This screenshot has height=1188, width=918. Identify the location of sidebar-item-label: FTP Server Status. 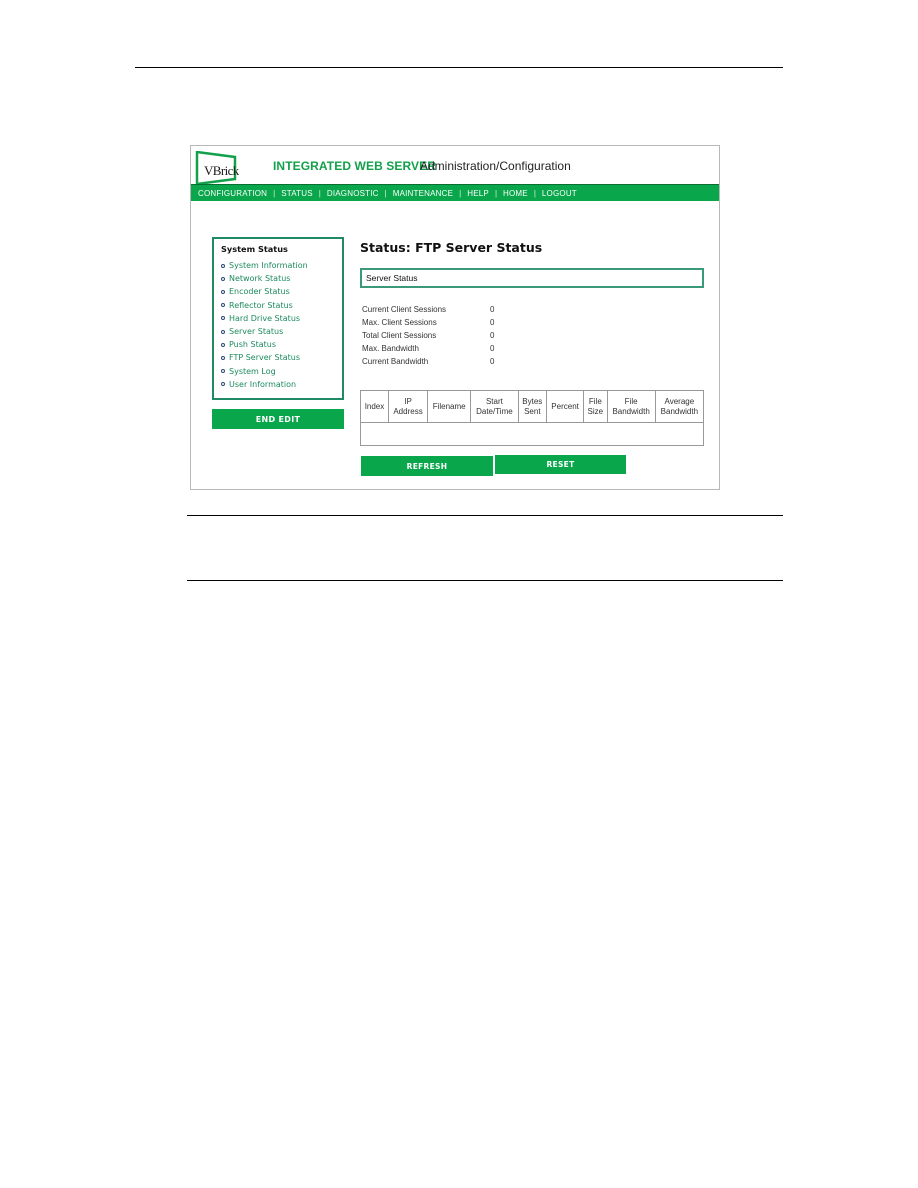
(264, 358).